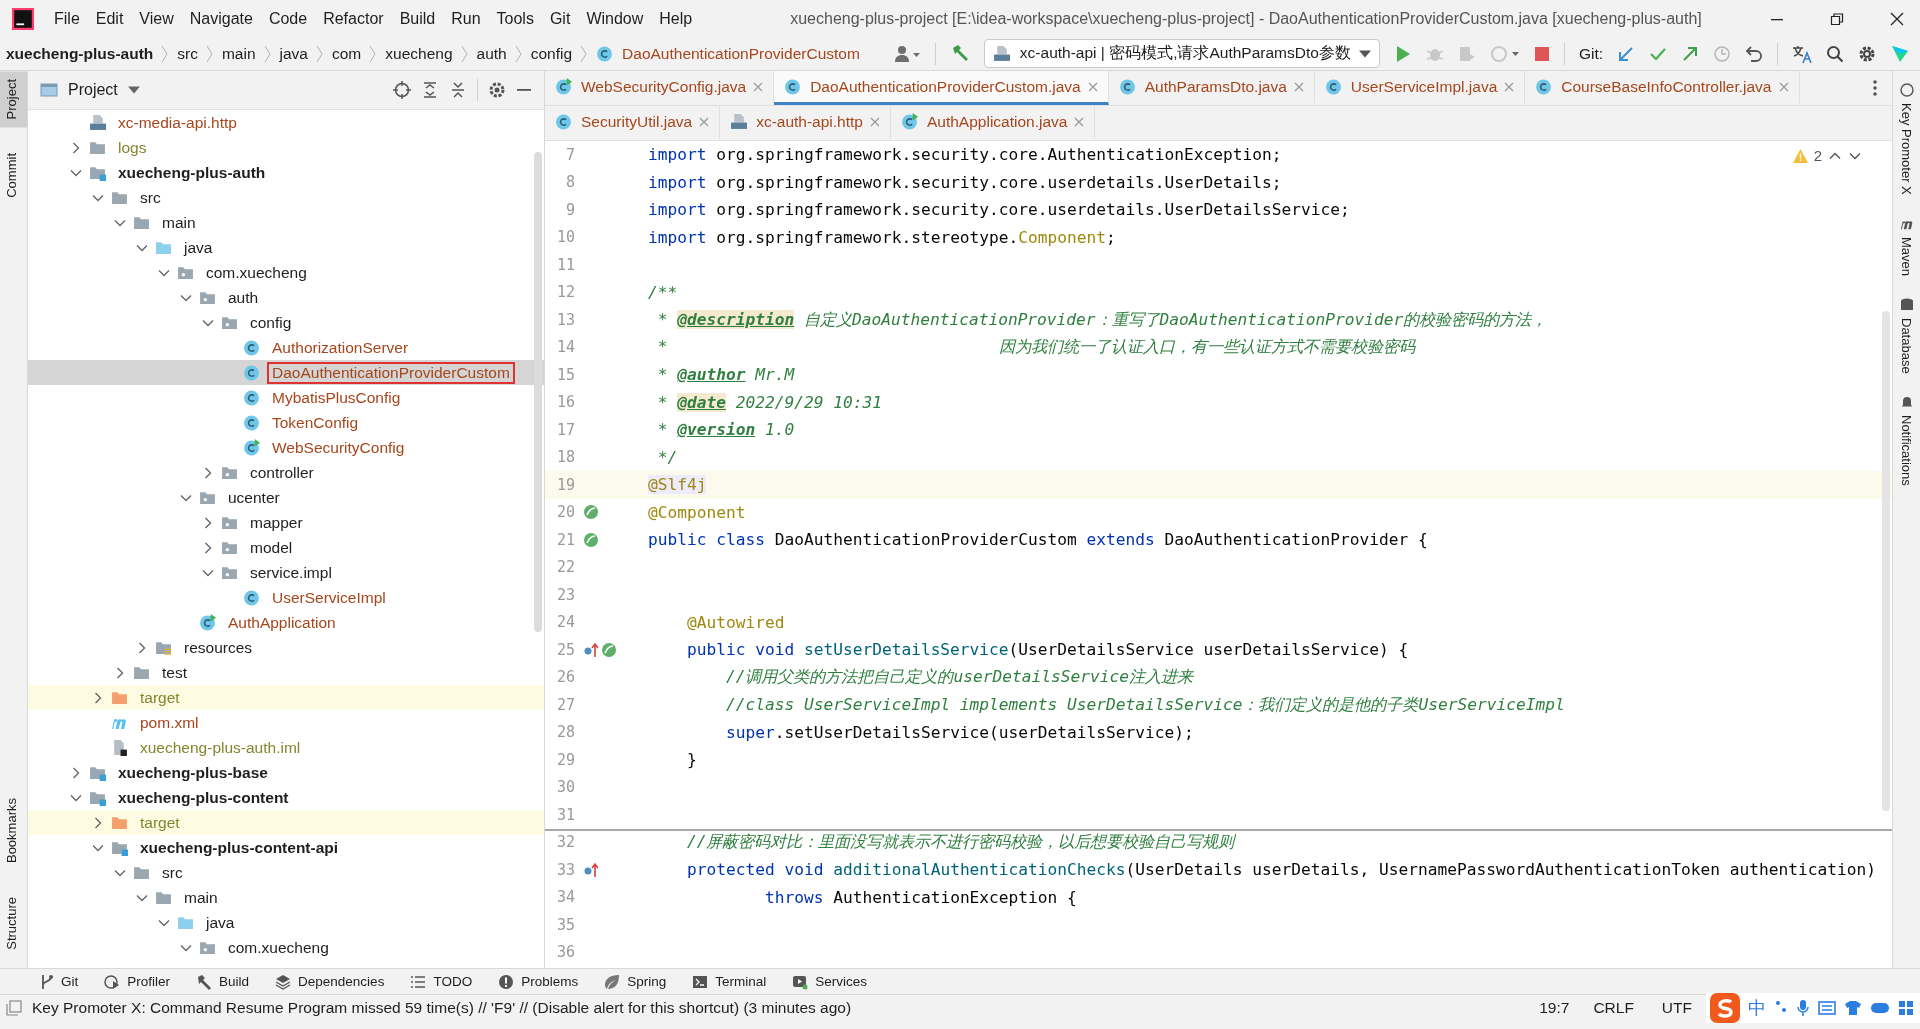  What do you see at coordinates (1676, 1008) in the screenshot?
I see `file-encoding: UTF` at bounding box center [1676, 1008].